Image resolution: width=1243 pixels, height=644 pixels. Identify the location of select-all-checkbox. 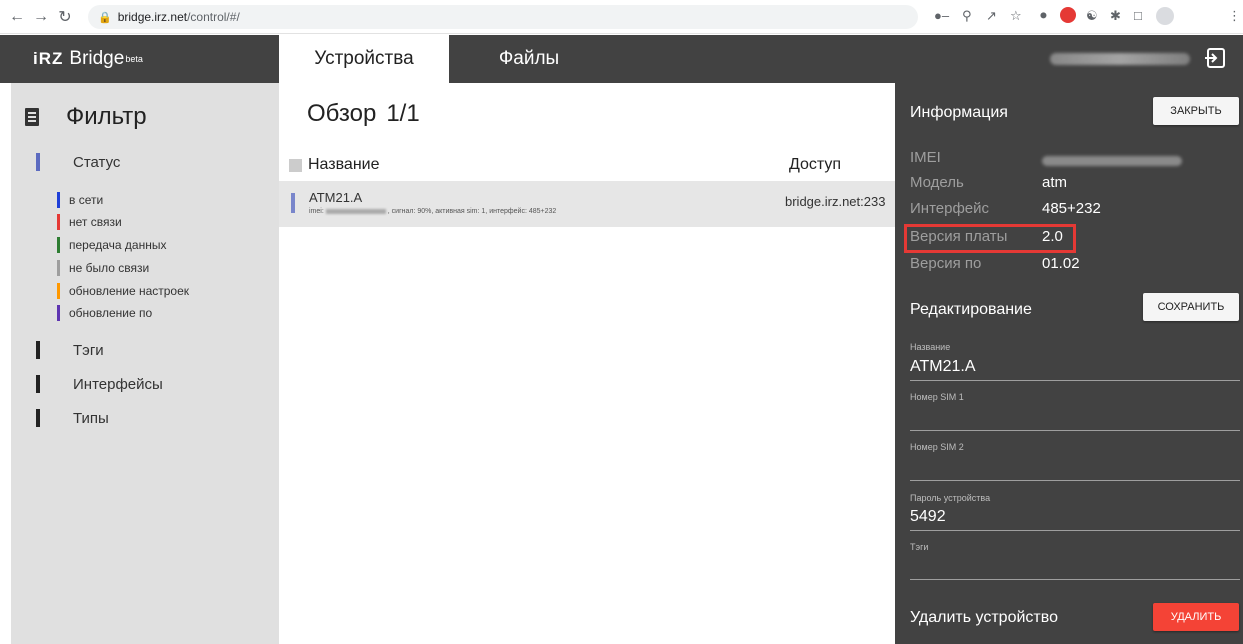
(295, 165).